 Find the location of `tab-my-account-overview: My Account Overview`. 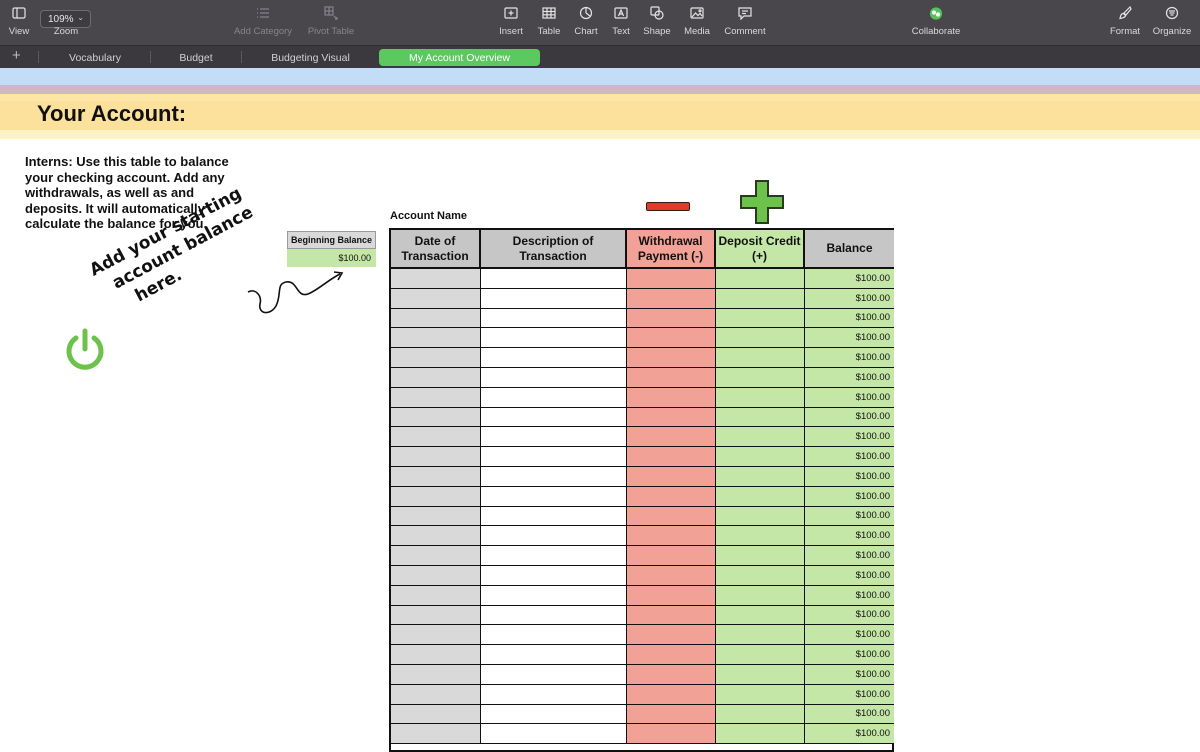

tab-my-account-overview: My Account Overview is located at coordinates (459, 57).